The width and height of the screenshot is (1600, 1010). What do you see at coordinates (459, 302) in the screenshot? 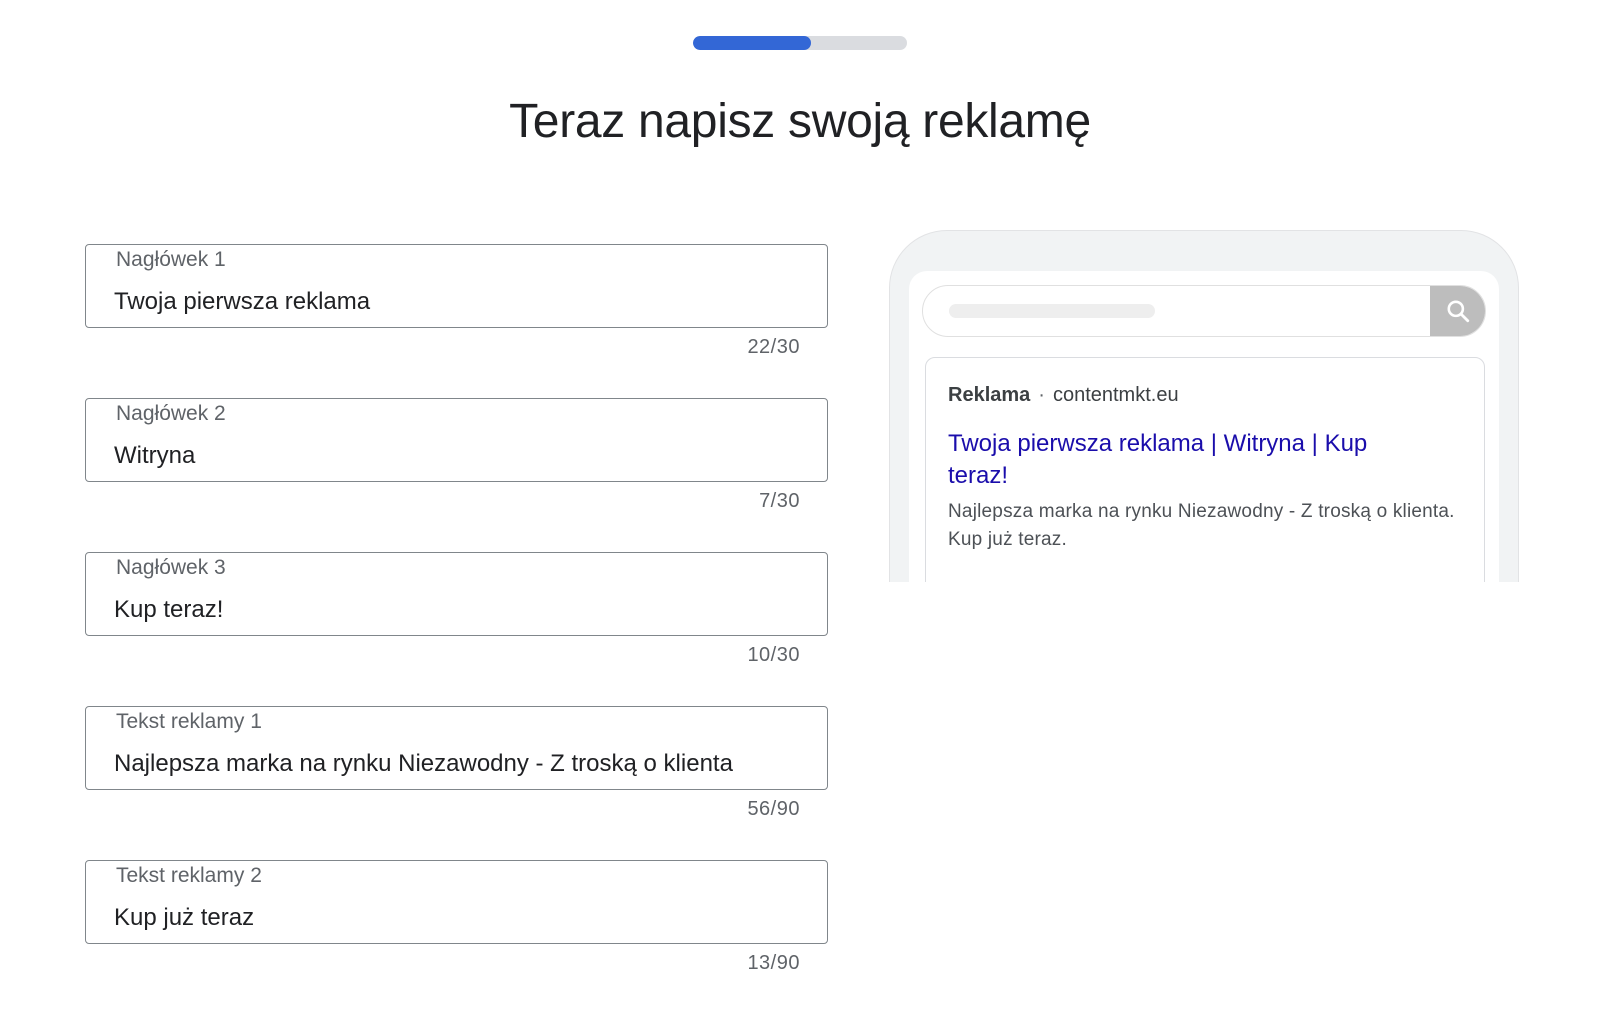
I see `headline-1-input` at bounding box center [459, 302].